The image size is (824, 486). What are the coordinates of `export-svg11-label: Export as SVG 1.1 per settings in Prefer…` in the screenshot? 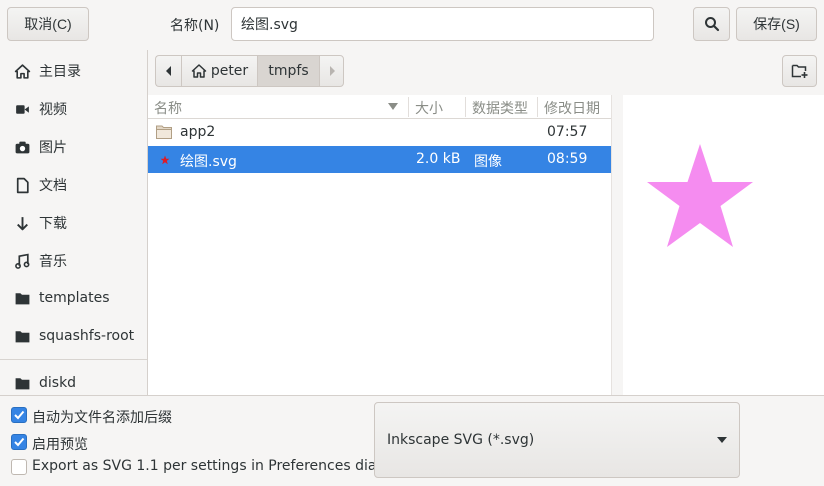 It's located at (215, 466).